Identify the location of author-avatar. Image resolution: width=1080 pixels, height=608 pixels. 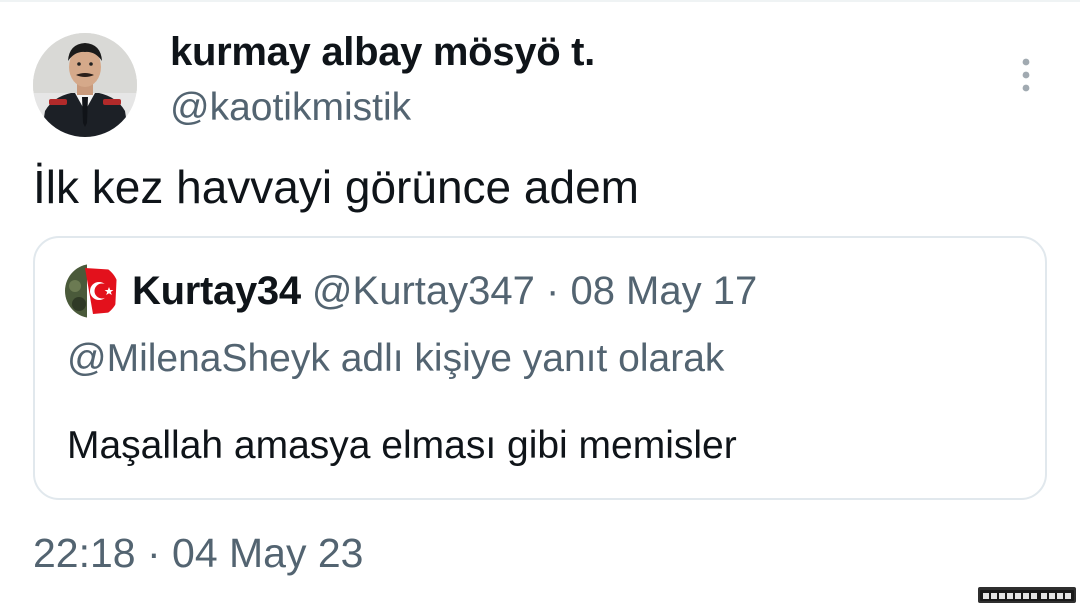
(85, 85).